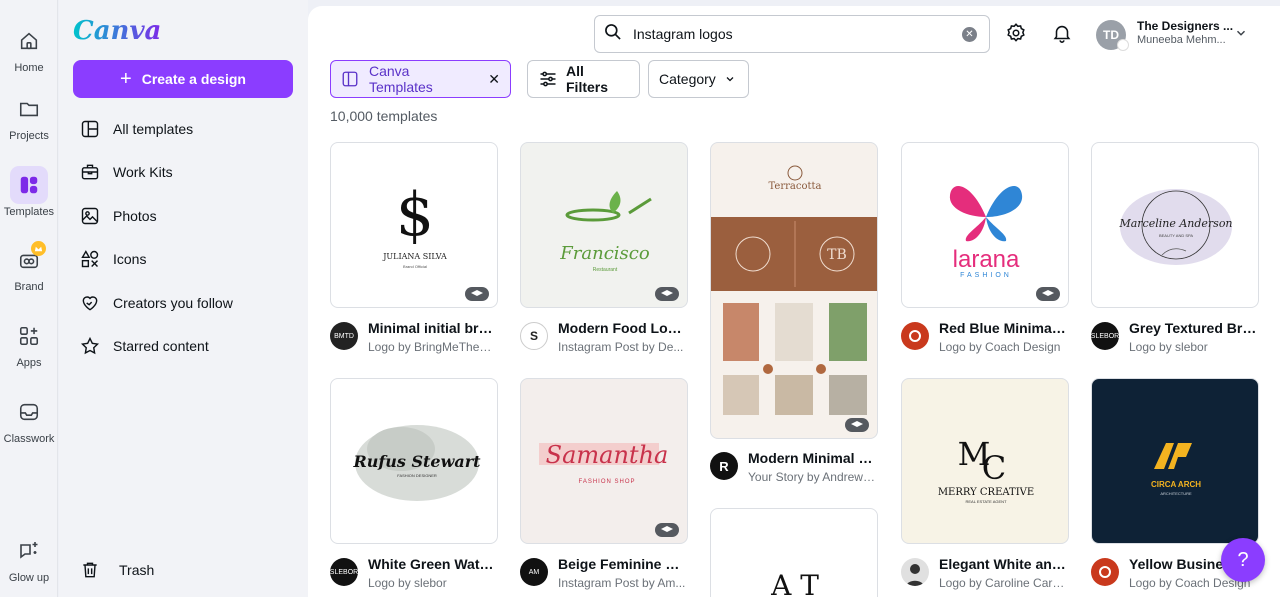 The height and width of the screenshot is (597, 1280). Describe the element at coordinates (792, 34) in the screenshot. I see `search-input: Instagram logos ✕` at that location.